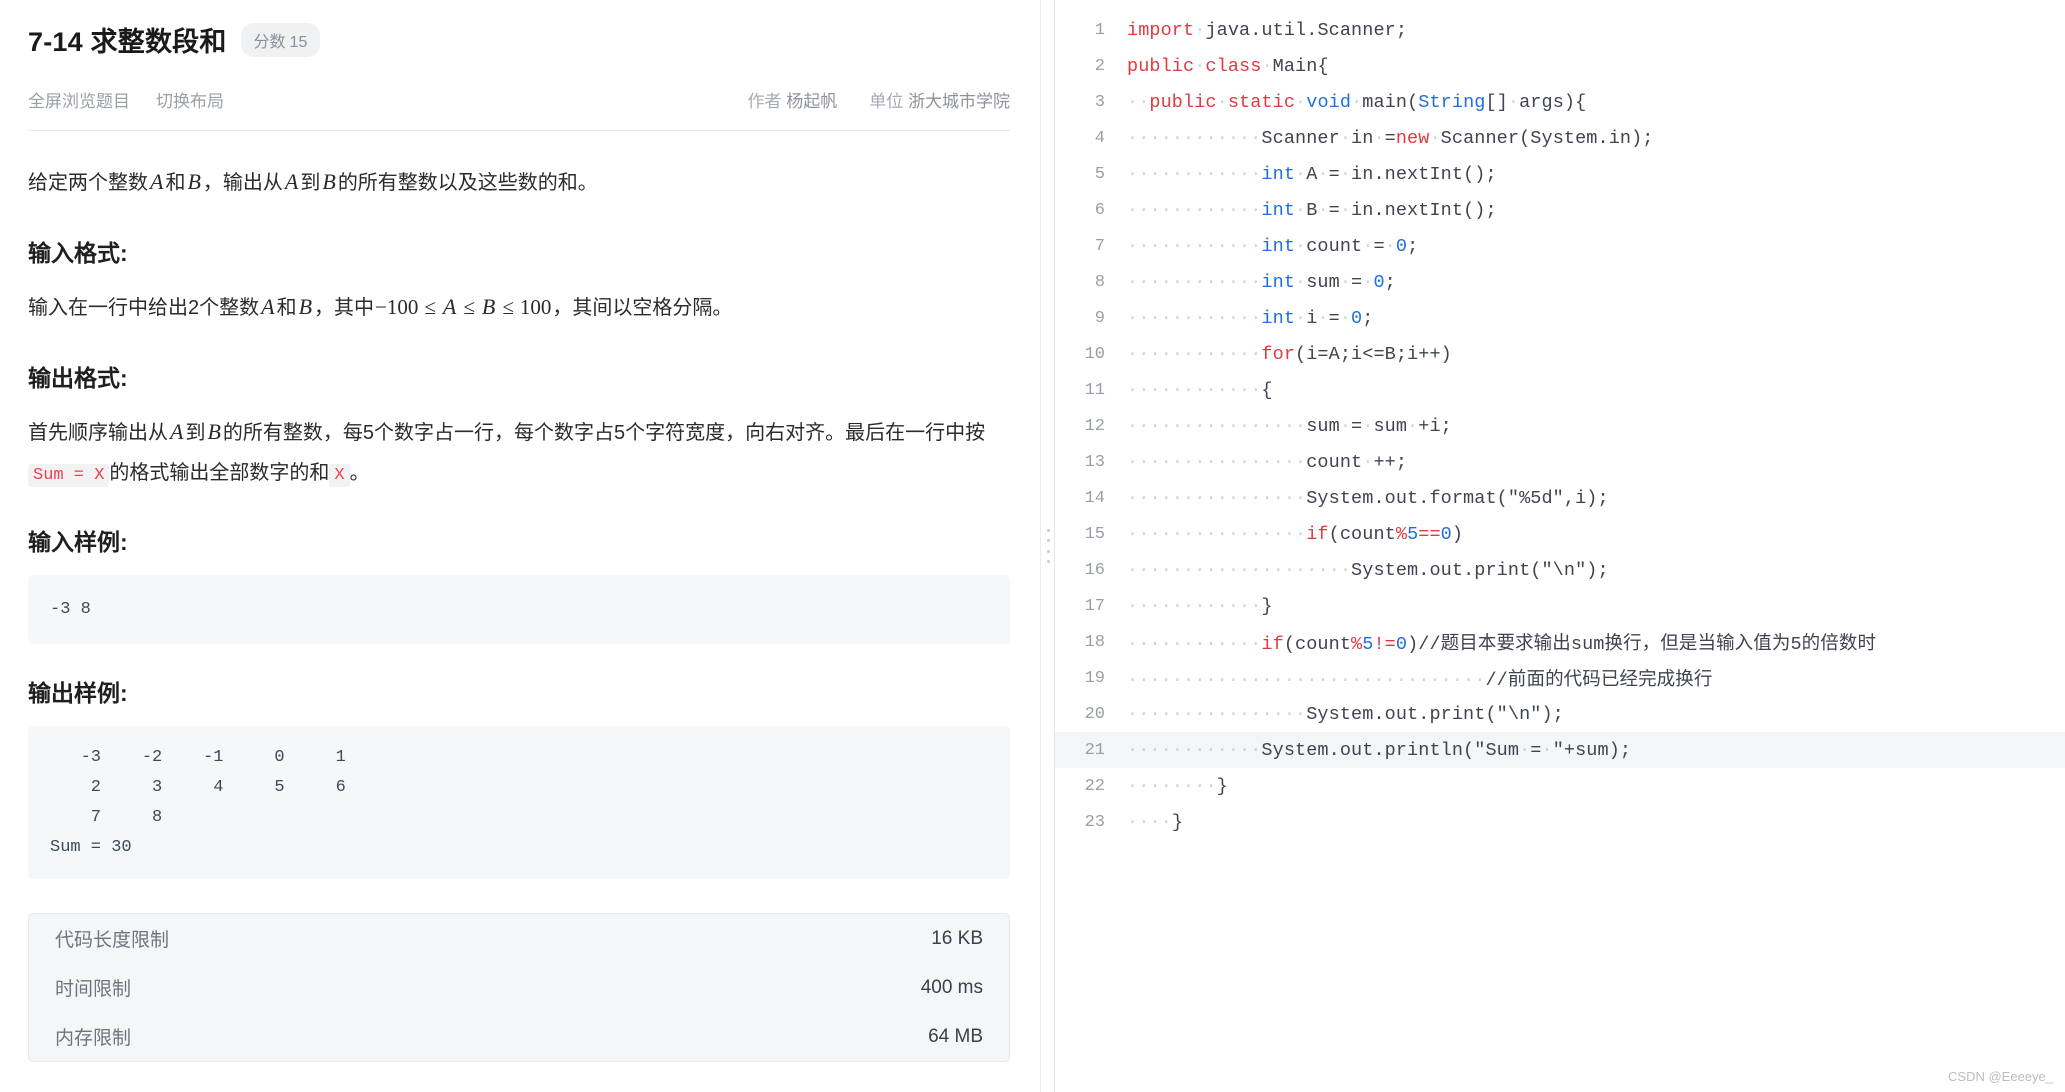  What do you see at coordinates (1560, 462) in the screenshot?
I see `code-line: 13 ················count·++;` at bounding box center [1560, 462].